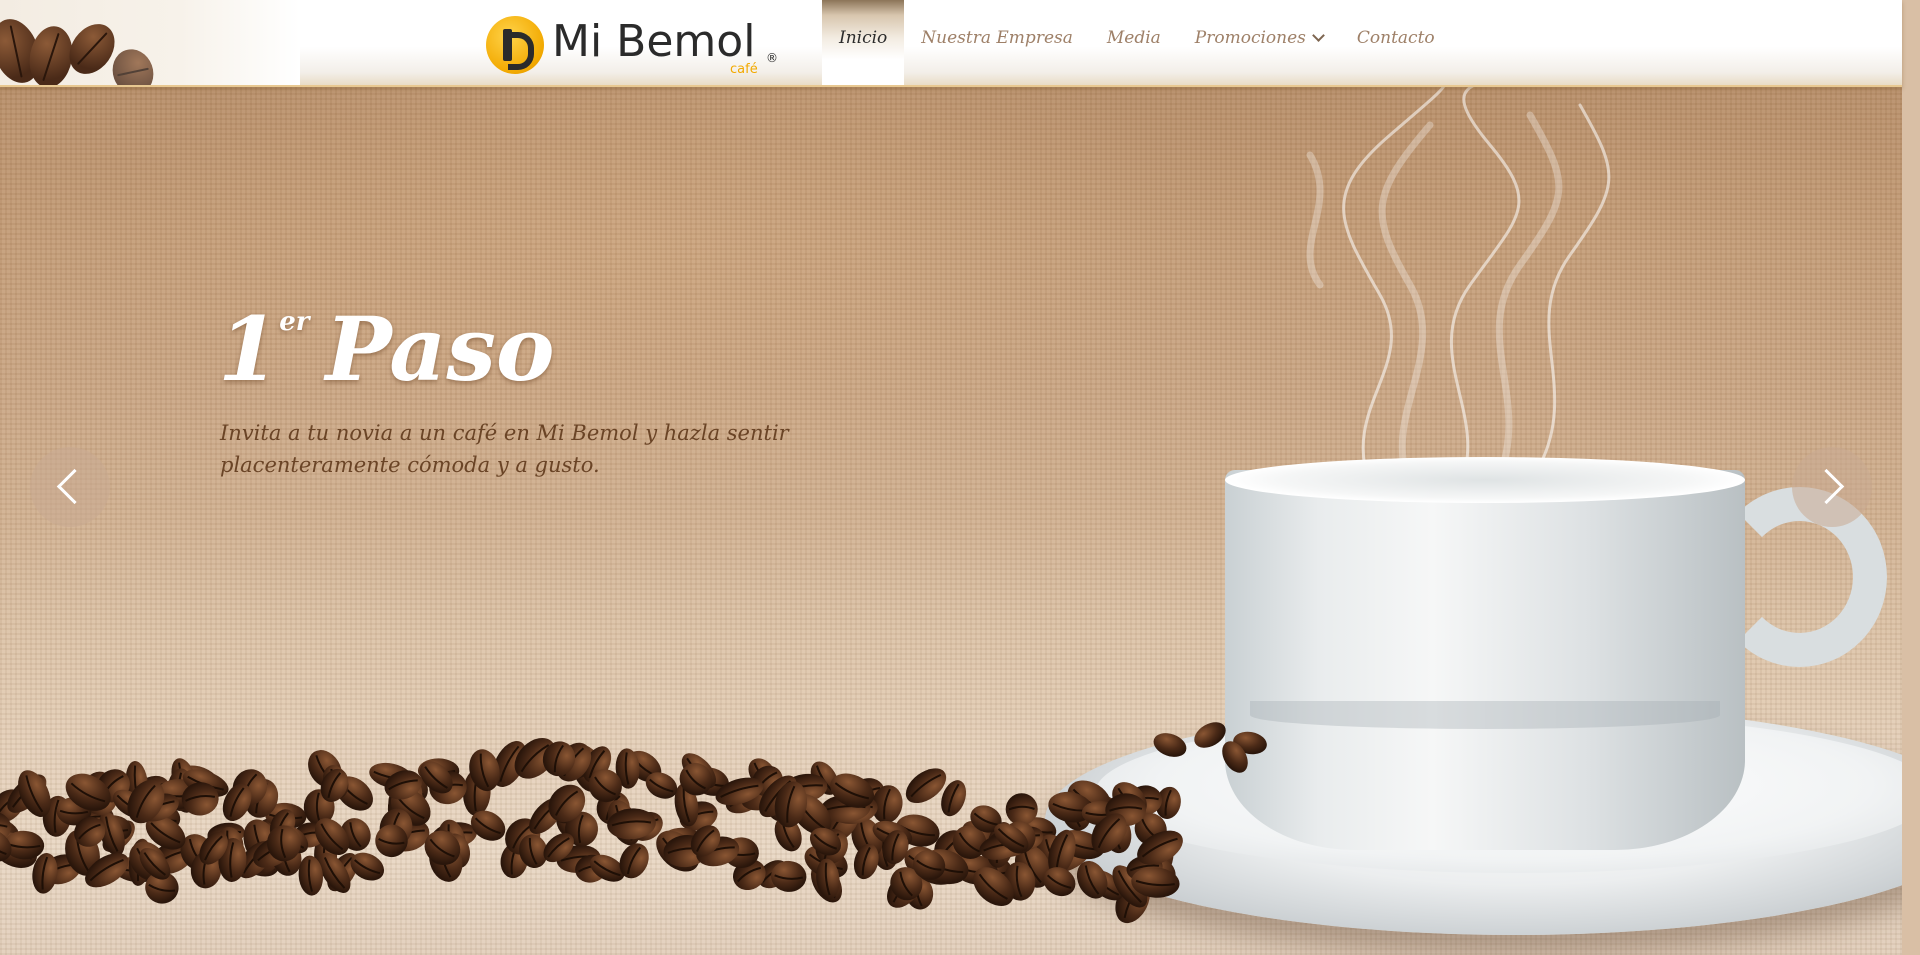  I want to click on logo-text: Mi Bemol, so click(654, 41).